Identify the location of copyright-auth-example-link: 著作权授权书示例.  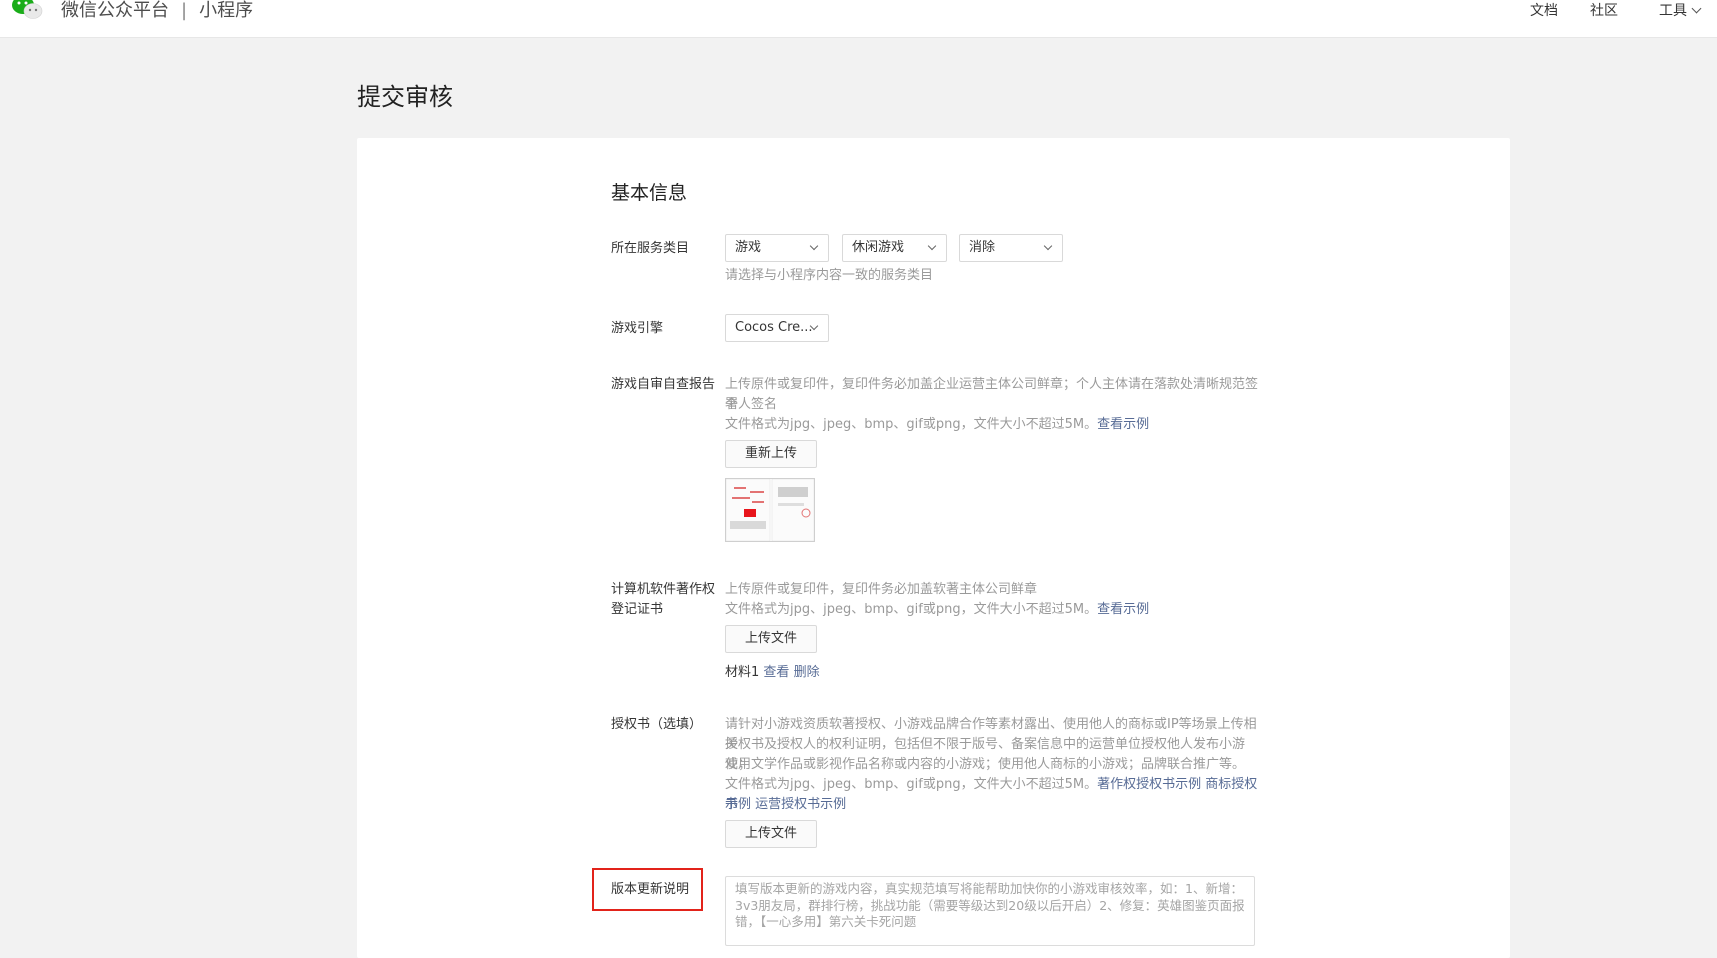
(1149, 784).